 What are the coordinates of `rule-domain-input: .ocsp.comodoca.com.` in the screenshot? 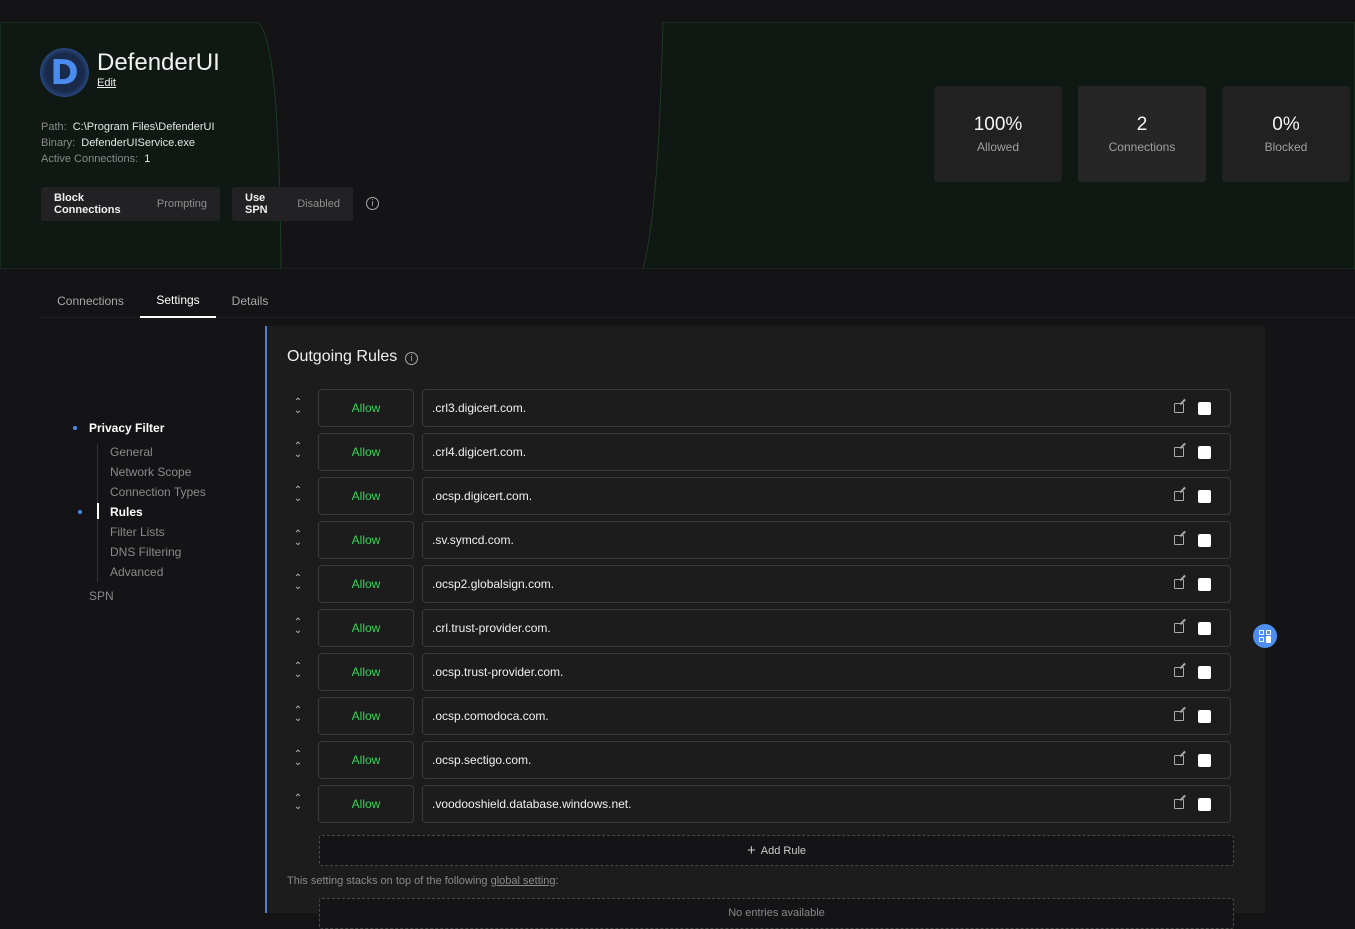 It's located at (826, 716).